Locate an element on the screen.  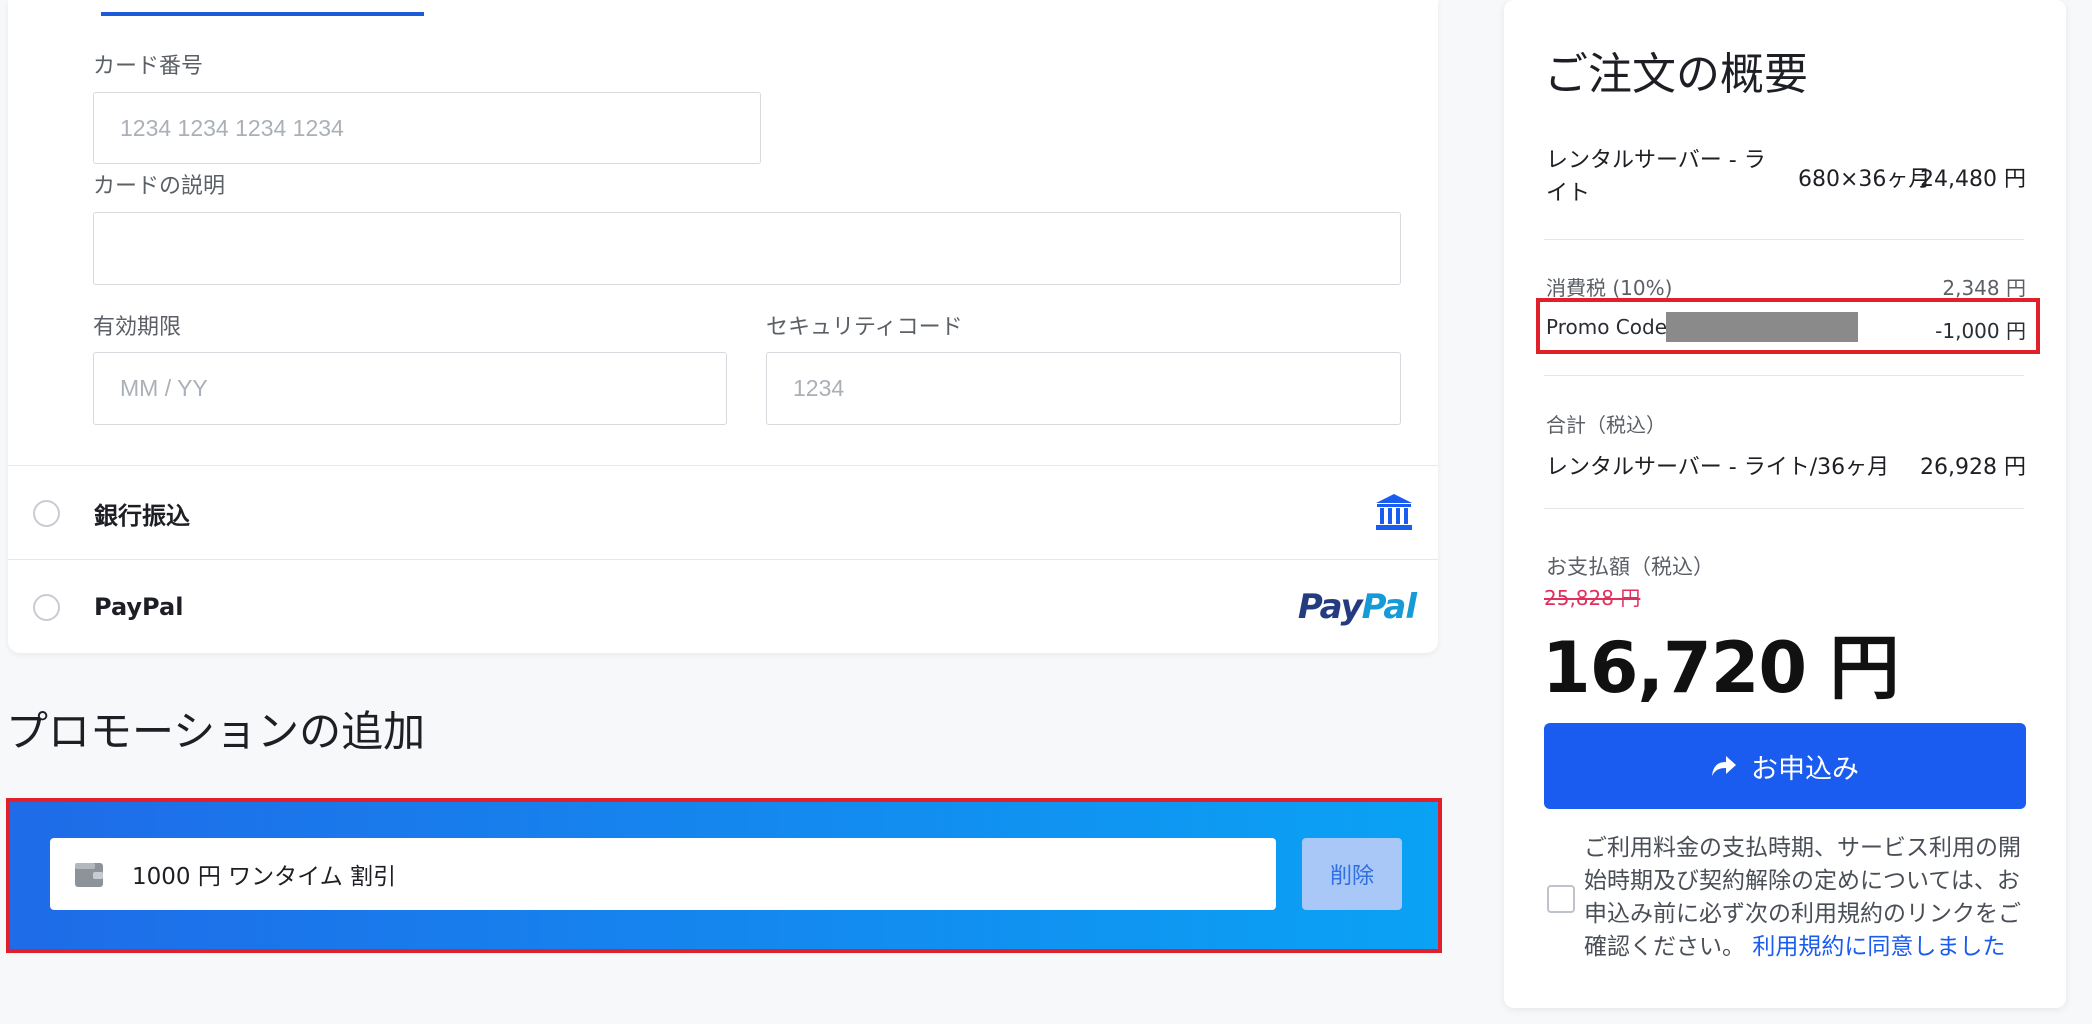
apply-button-label: お申込み is located at coordinates (1805, 769).